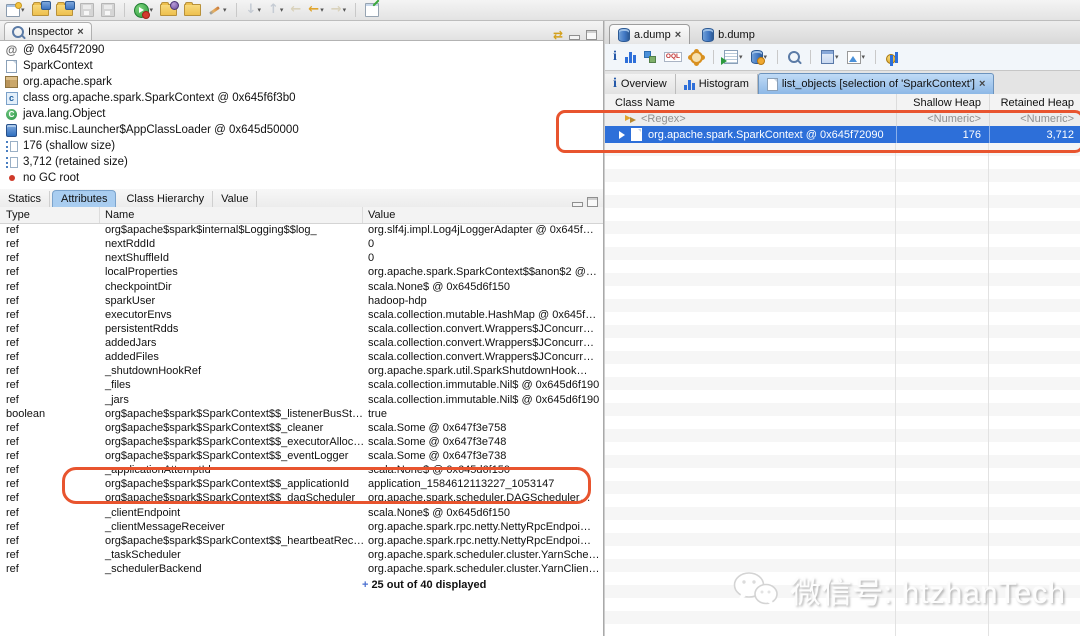  Describe the element at coordinates (759, 57) in the screenshot. I see `heap-dump-actions-button: ▾` at that location.